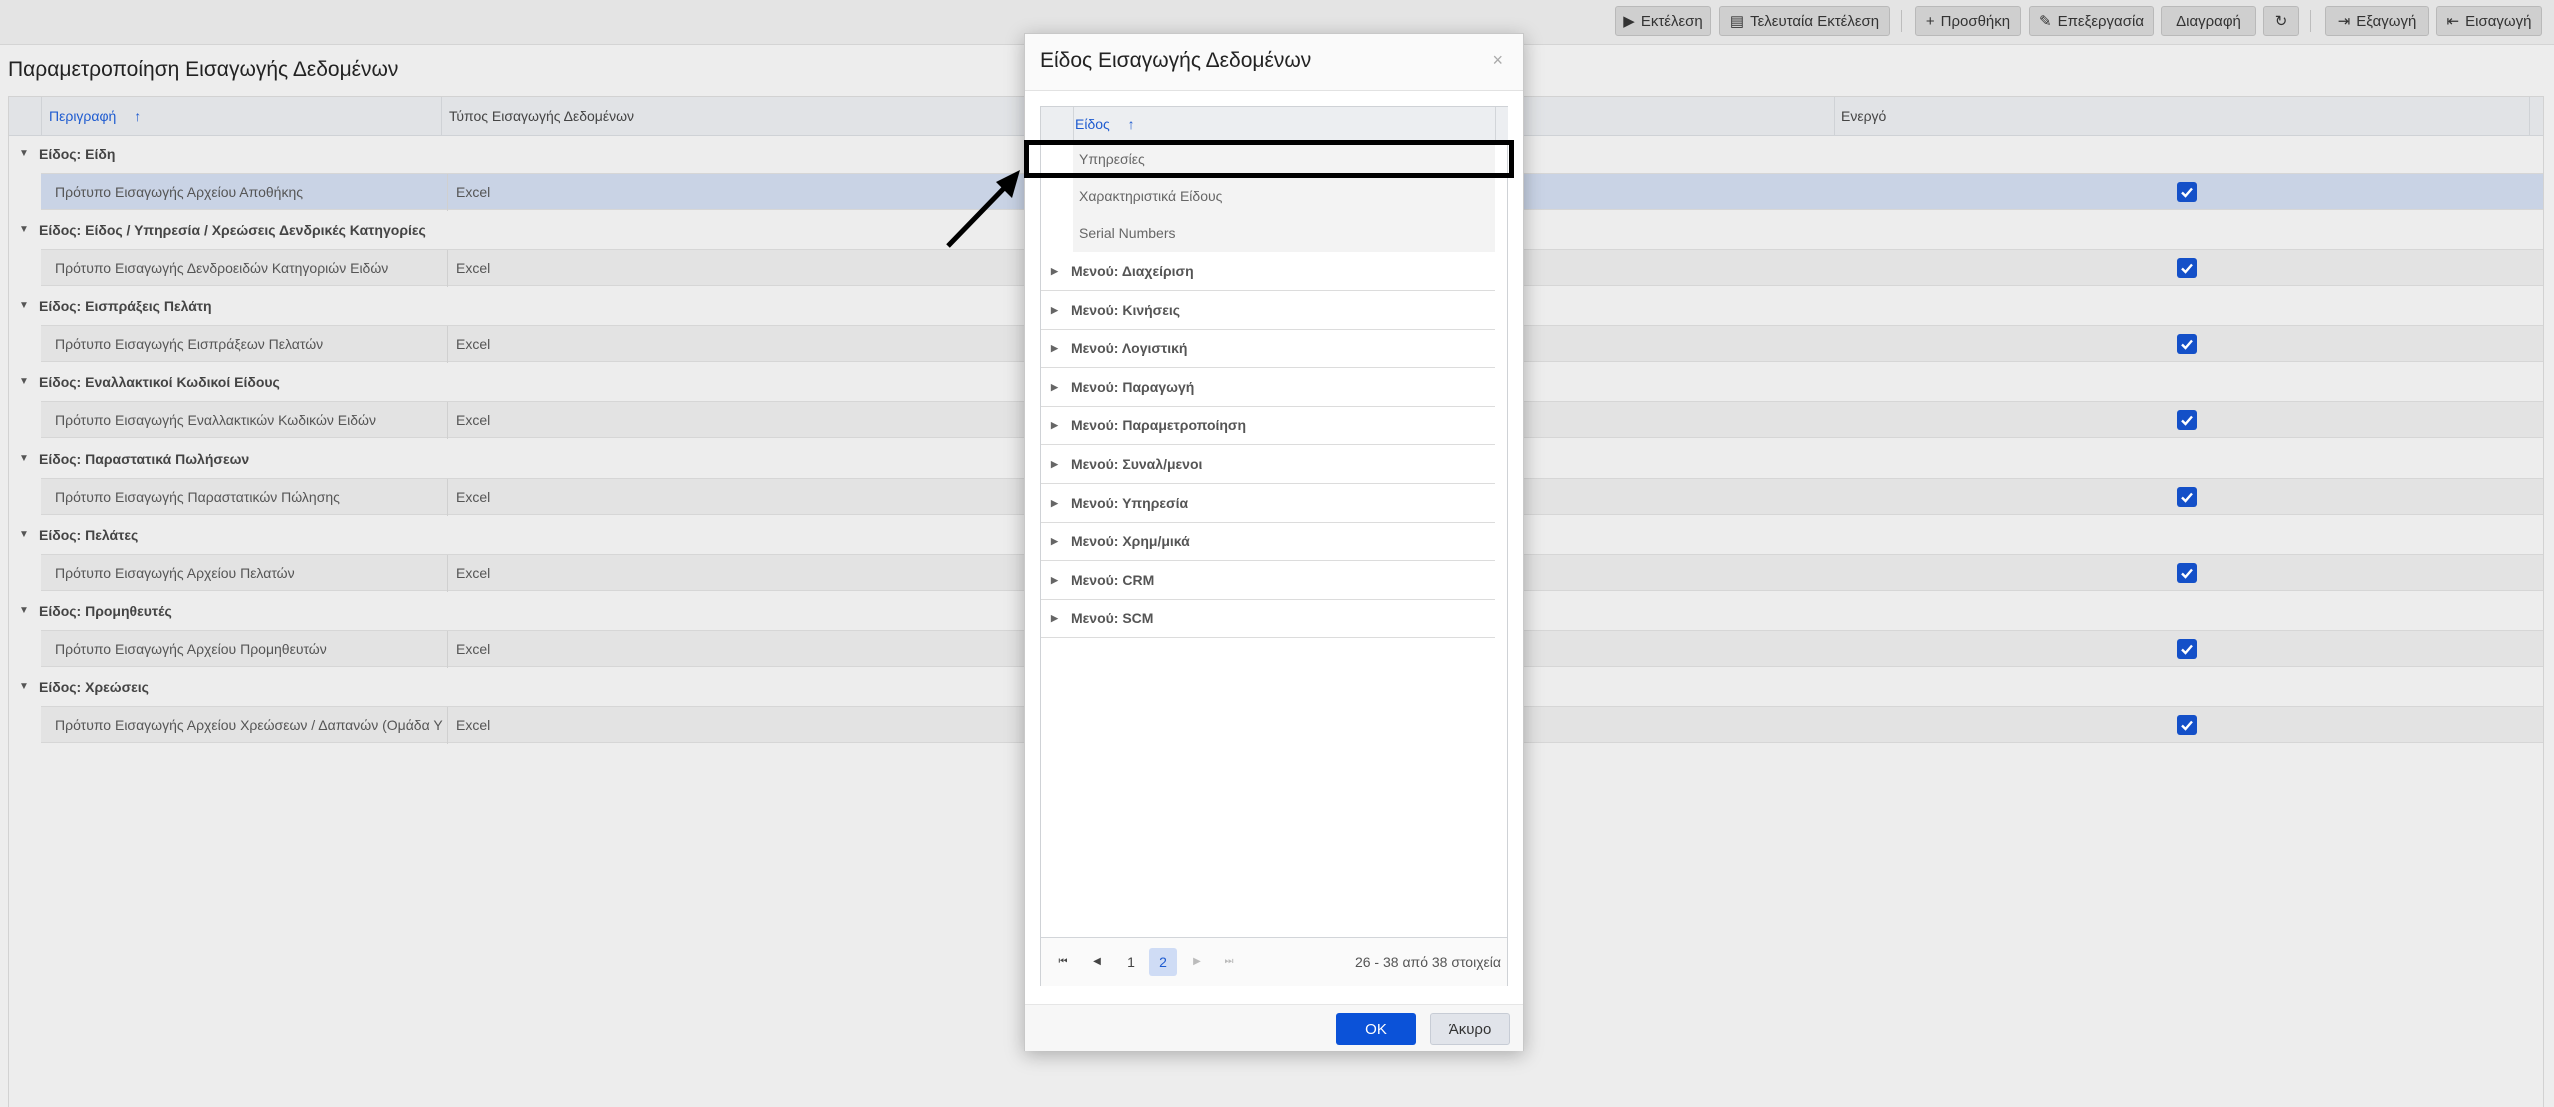  What do you see at coordinates (1268, 580) in the screenshot?
I see `menu-group-row: ▶ Μενού: CRM` at bounding box center [1268, 580].